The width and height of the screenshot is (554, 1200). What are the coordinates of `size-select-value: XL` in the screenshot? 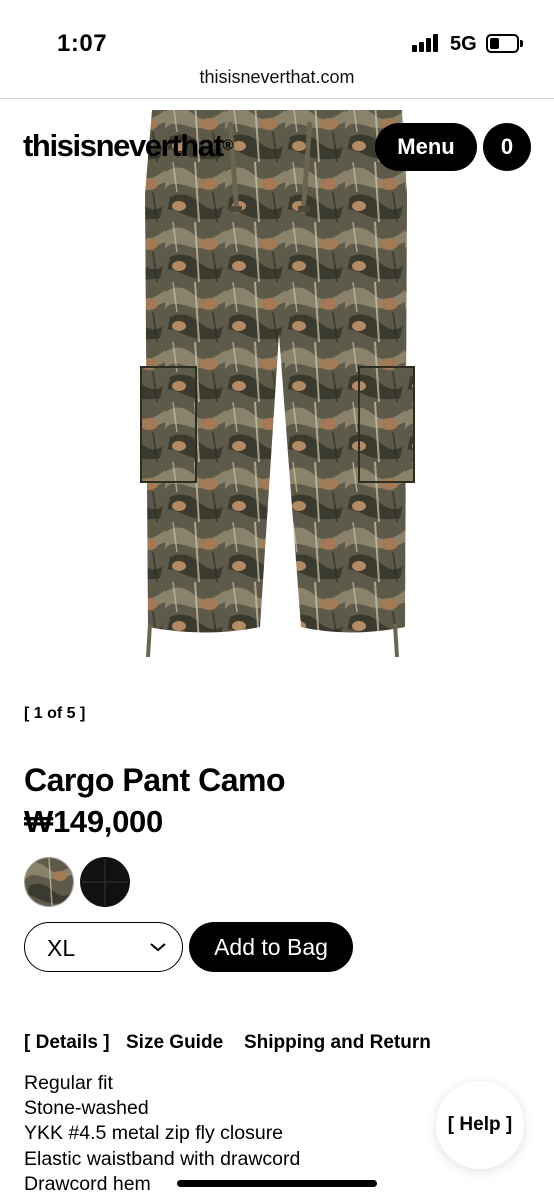 It's located at (61, 948).